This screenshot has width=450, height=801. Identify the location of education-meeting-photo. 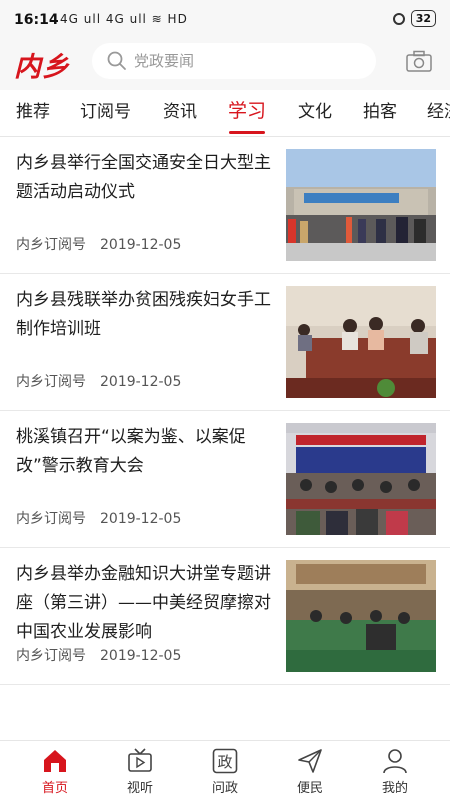
(361, 479).